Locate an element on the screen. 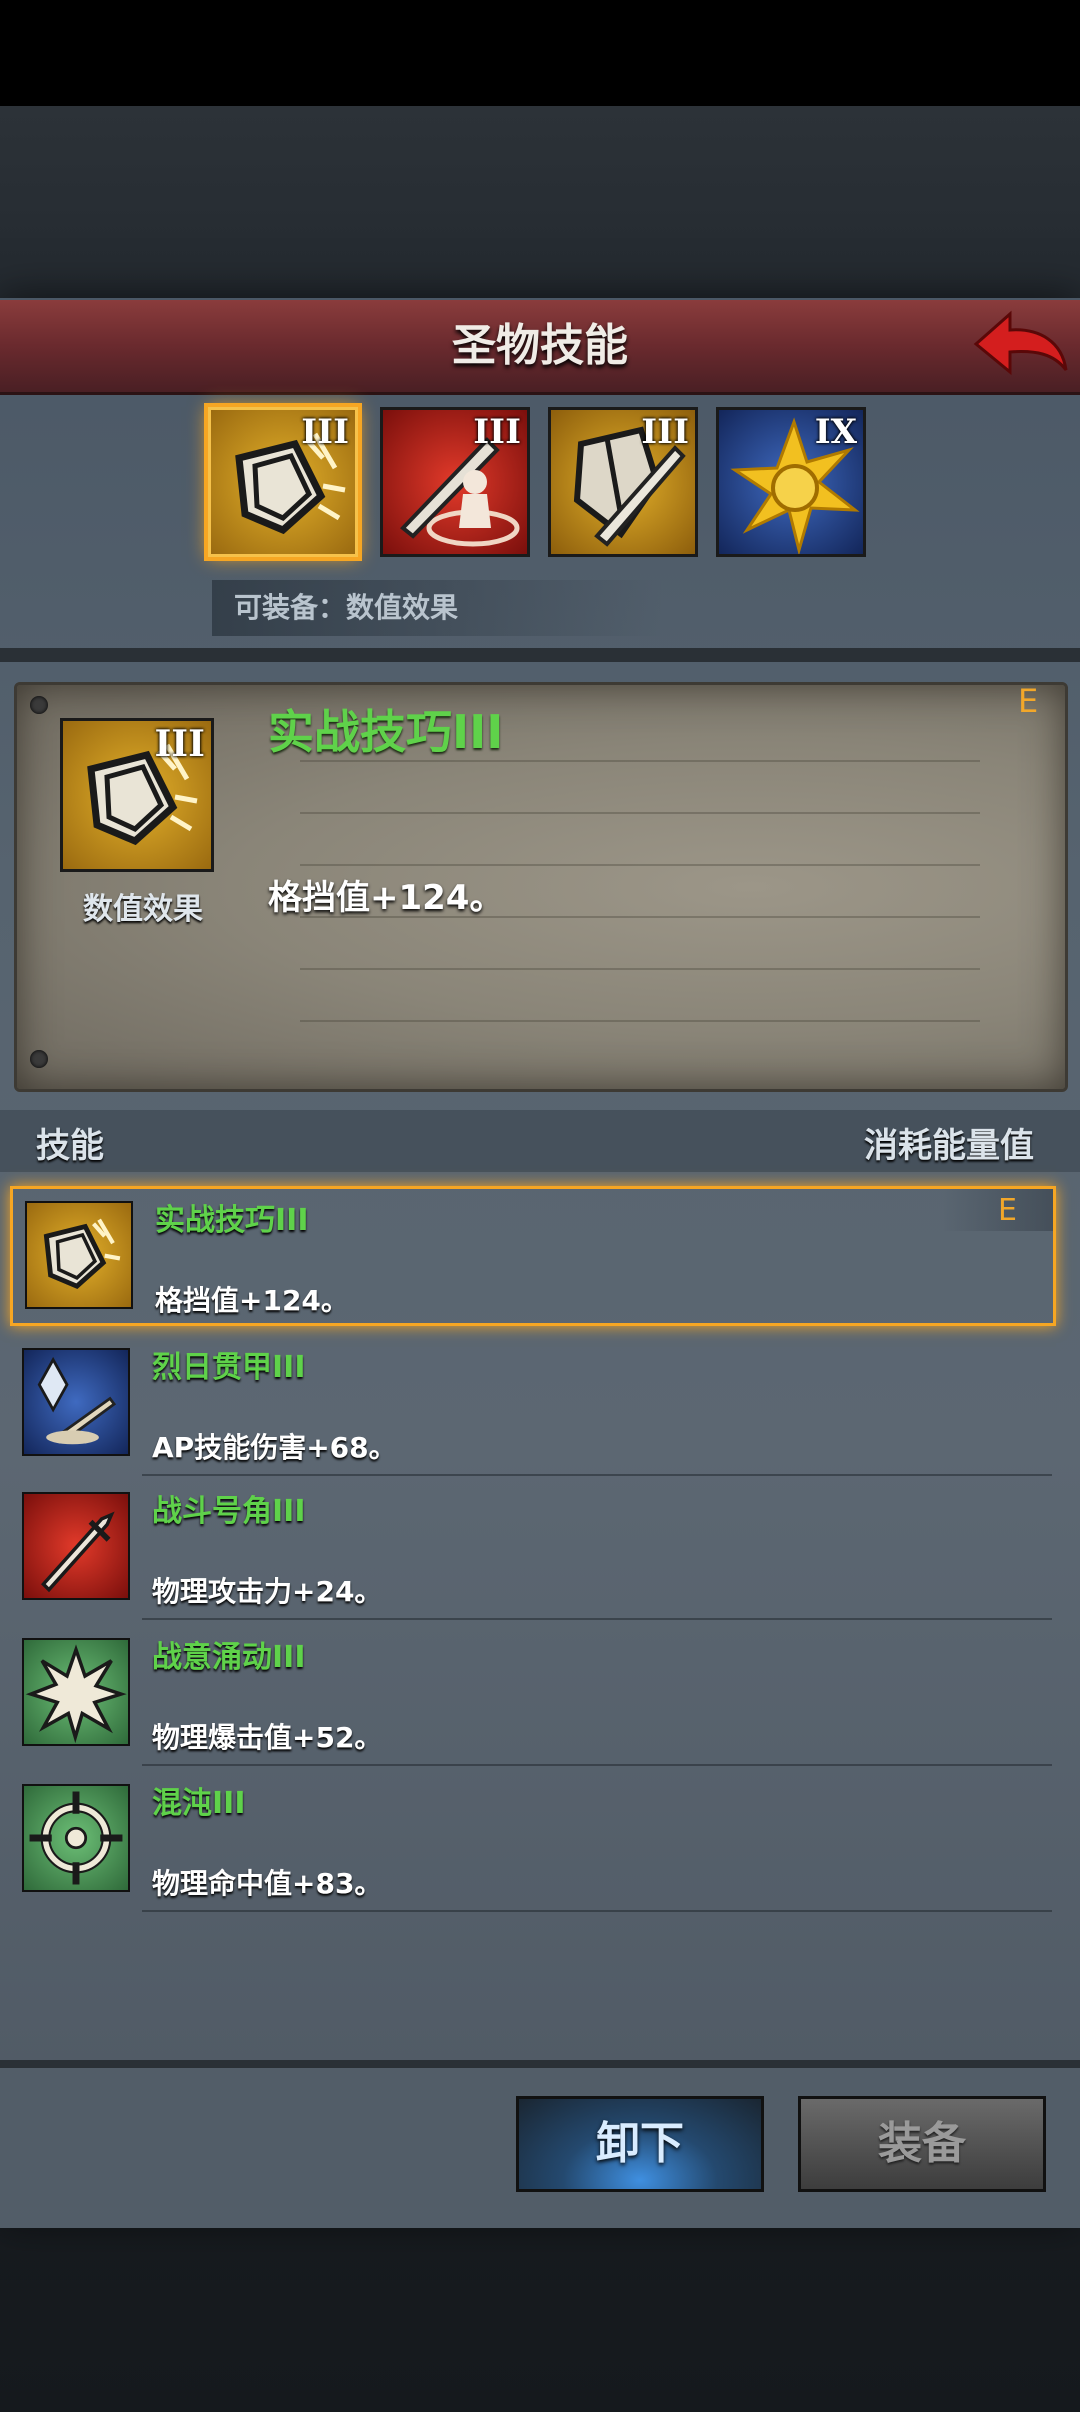 This screenshot has height=2412, width=1080. crosshair-icon is located at coordinates (76, 1838).